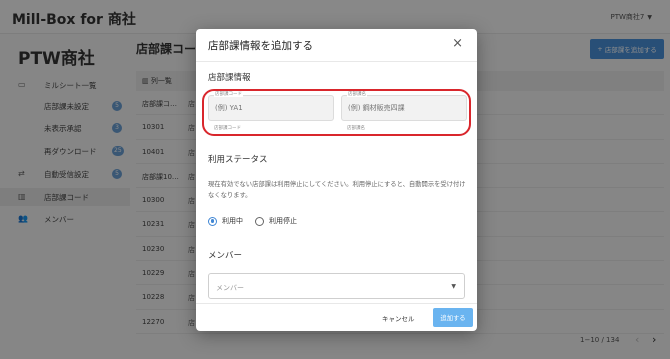 The image size is (670, 359). Describe the element at coordinates (260, 46) in the screenshot. I see `dialog-title: 店部課情報を追加する` at that location.